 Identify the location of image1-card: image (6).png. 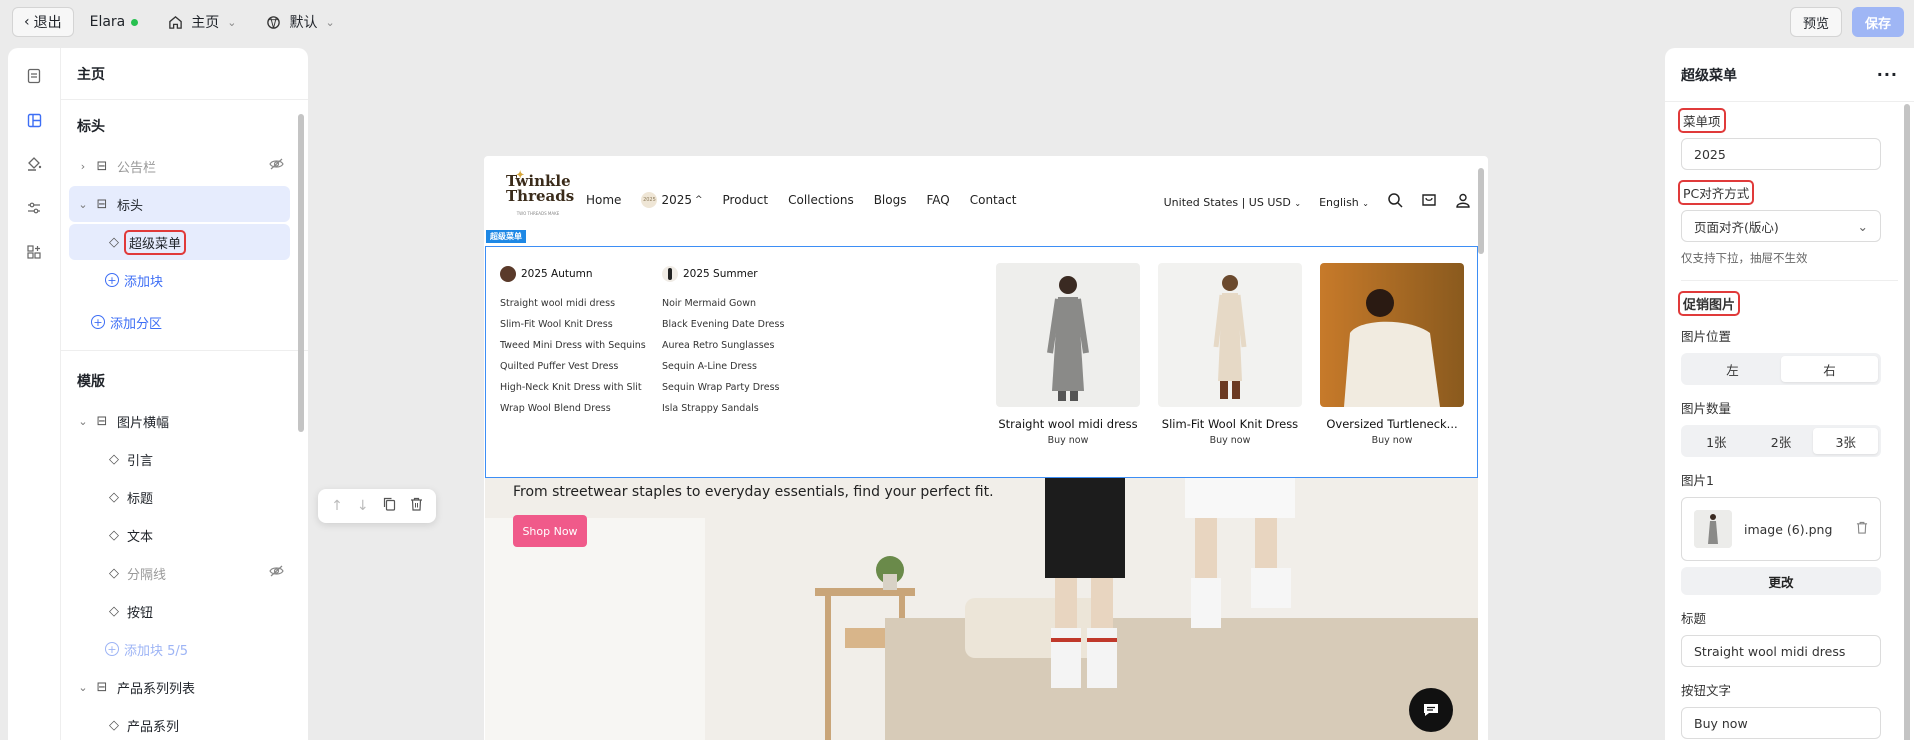
(1781, 529).